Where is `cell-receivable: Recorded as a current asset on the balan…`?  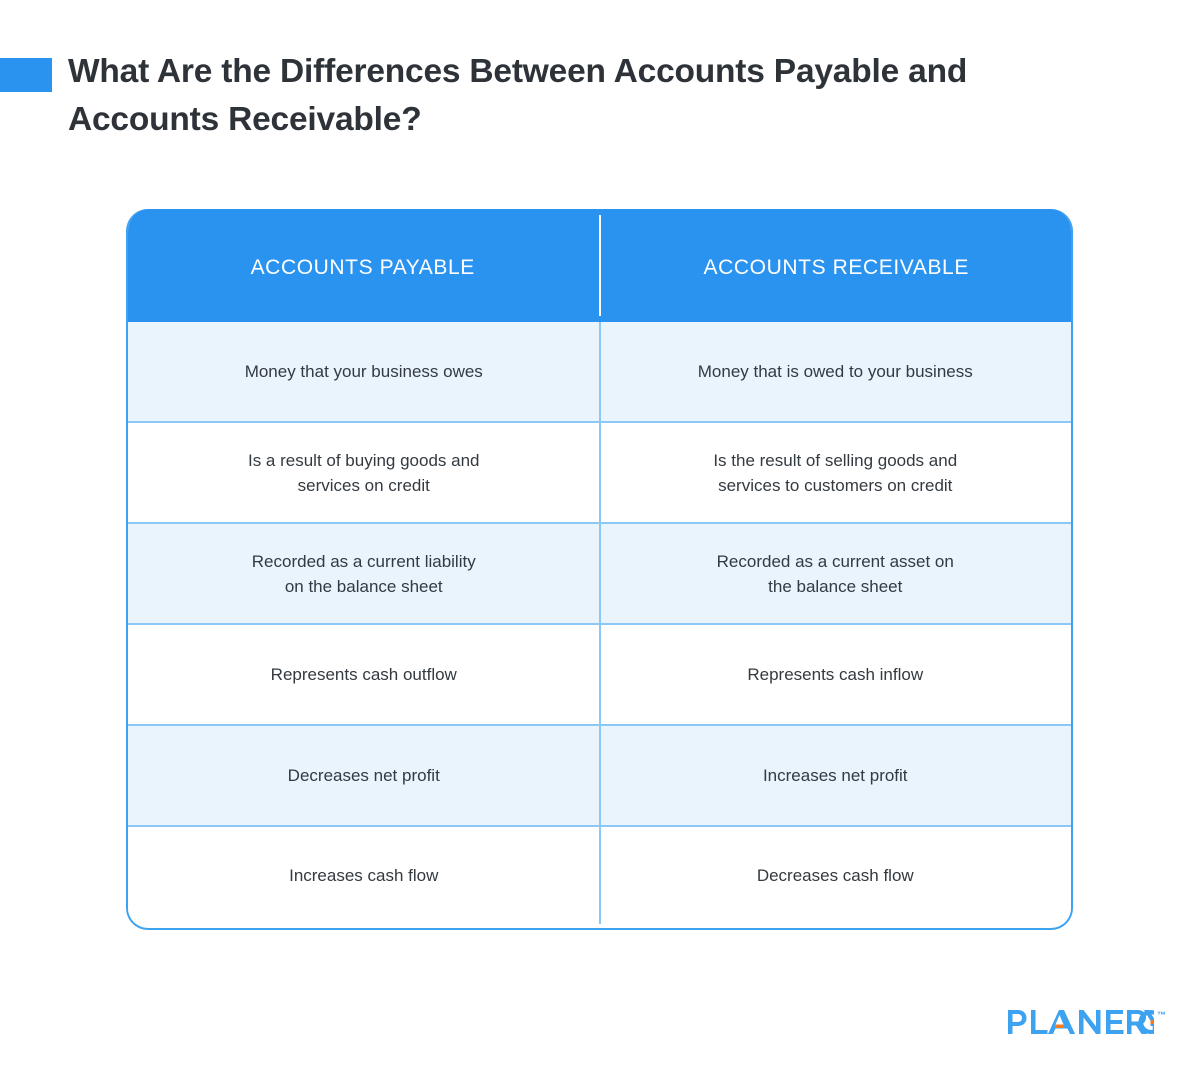 cell-receivable: Recorded as a current asset on the balan… is located at coordinates (835, 573).